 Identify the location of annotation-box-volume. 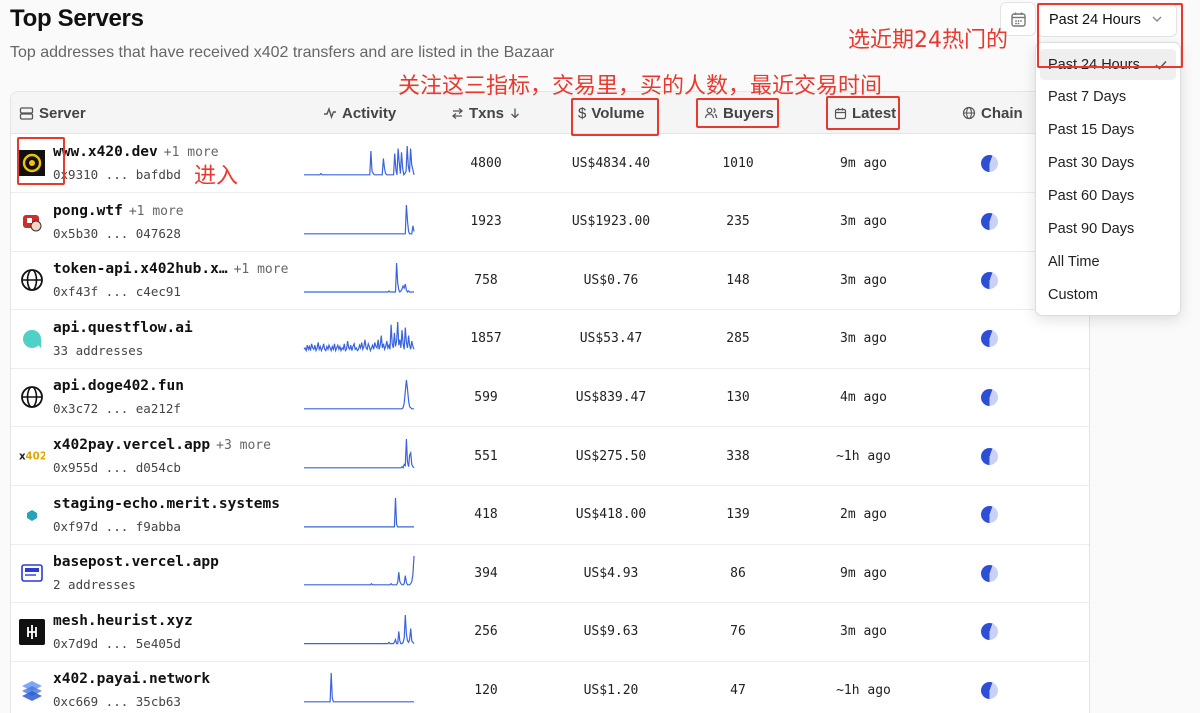
(615, 117).